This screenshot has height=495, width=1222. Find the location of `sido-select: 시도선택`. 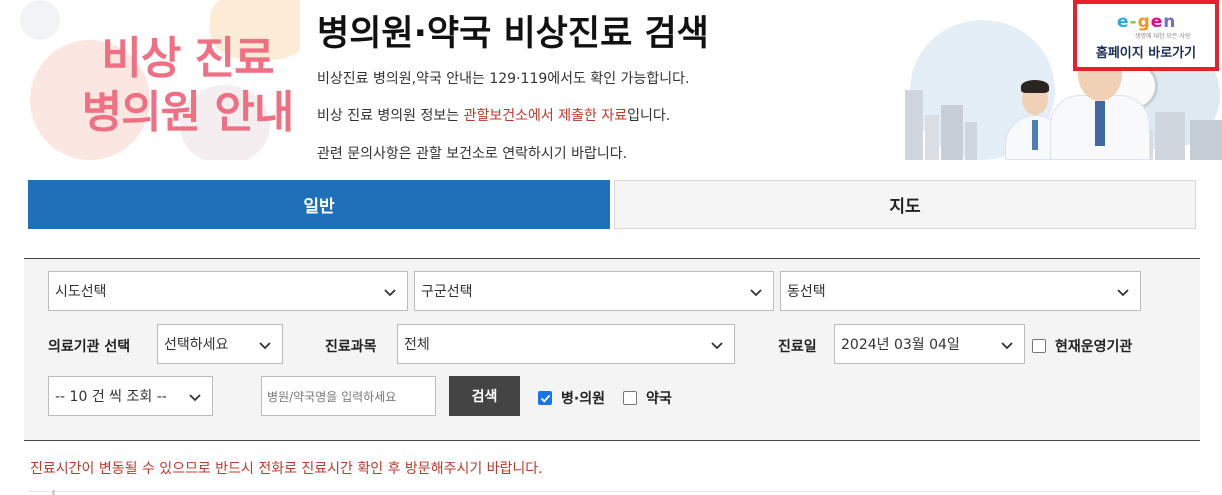

sido-select: 시도선택 is located at coordinates (228, 291).